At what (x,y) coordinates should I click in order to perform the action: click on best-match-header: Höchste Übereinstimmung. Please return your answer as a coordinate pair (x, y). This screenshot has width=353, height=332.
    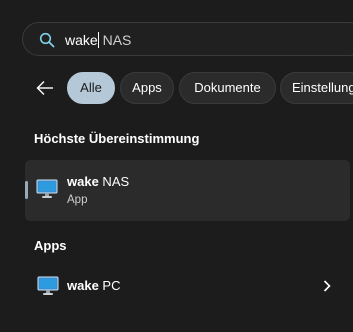
    Looking at the image, I should click on (117, 138).